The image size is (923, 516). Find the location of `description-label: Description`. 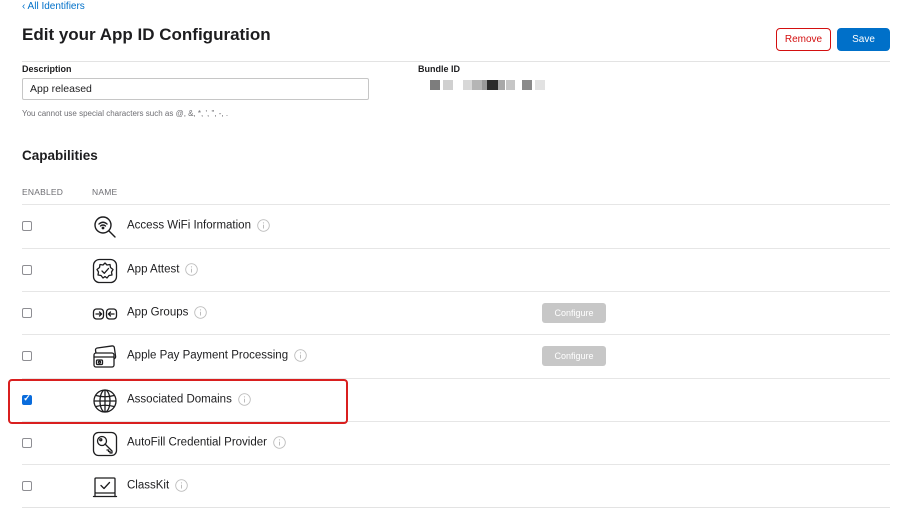

description-label: Description is located at coordinates (47, 69).